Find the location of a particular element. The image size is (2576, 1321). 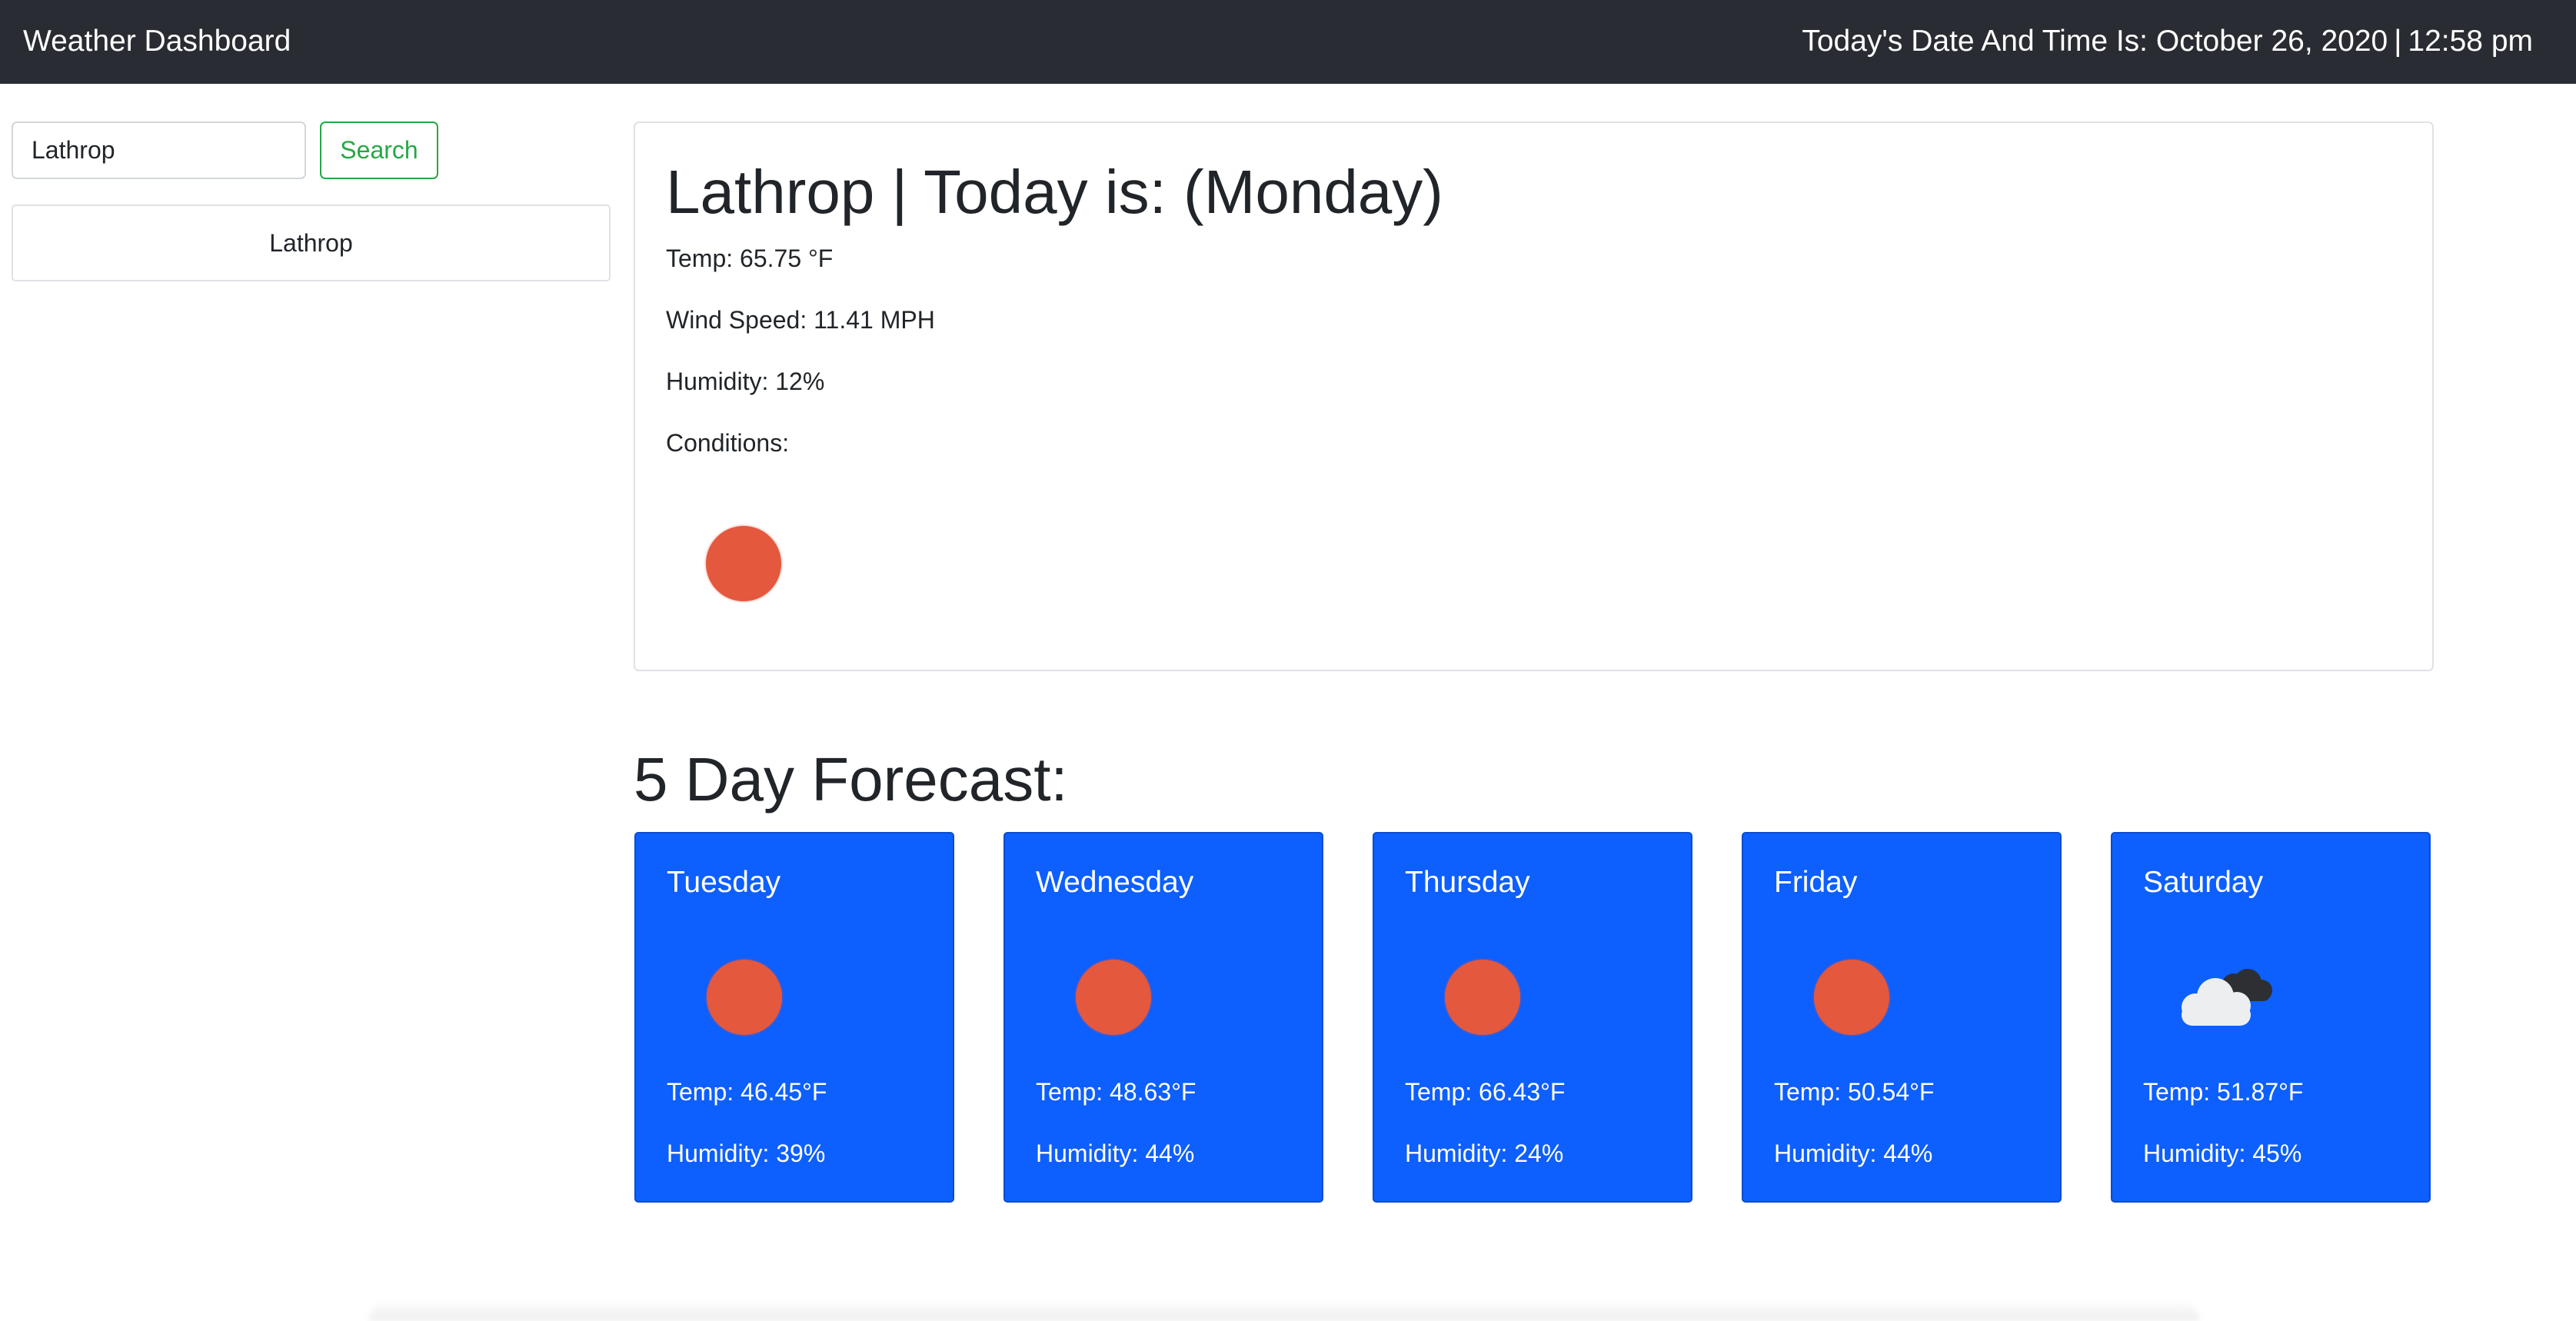

city-search-input is located at coordinates (159, 150).